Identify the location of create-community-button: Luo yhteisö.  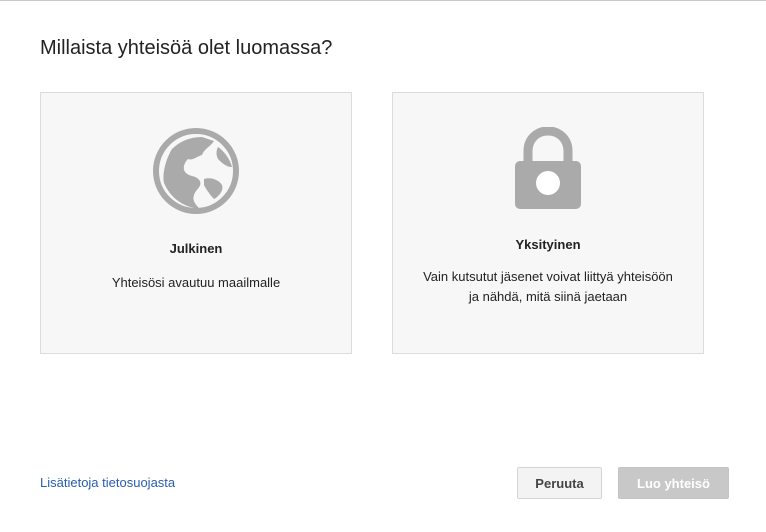
(673, 483).